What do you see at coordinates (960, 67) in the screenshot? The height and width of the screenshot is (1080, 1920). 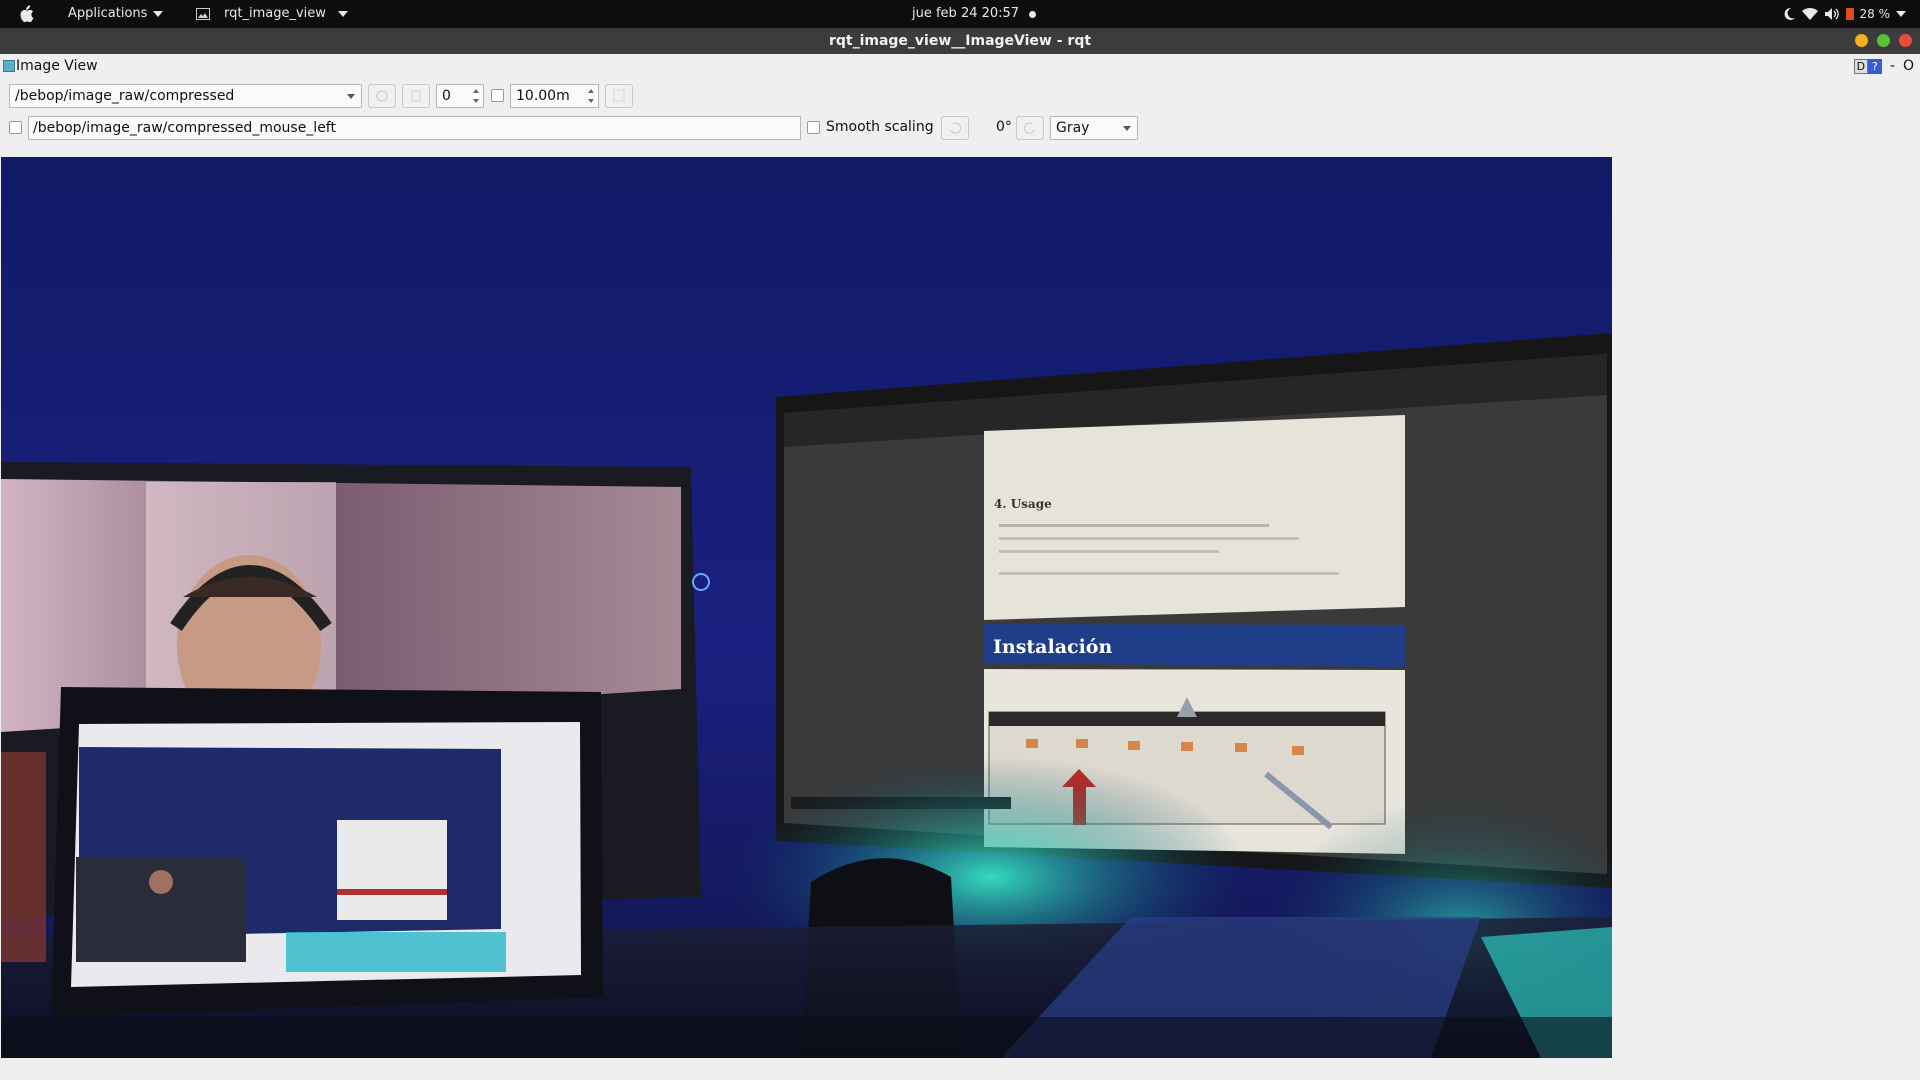 I see `dock-title-bar: Image View D ? - O` at bounding box center [960, 67].